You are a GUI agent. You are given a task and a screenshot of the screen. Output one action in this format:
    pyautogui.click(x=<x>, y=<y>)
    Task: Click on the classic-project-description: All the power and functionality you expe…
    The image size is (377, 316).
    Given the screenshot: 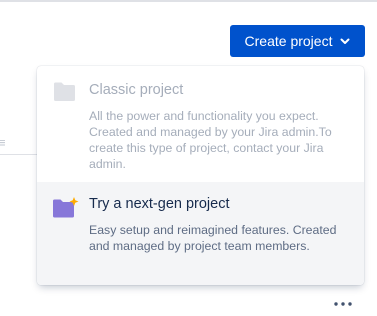 What is the action you would take?
    pyautogui.click(x=210, y=140)
    